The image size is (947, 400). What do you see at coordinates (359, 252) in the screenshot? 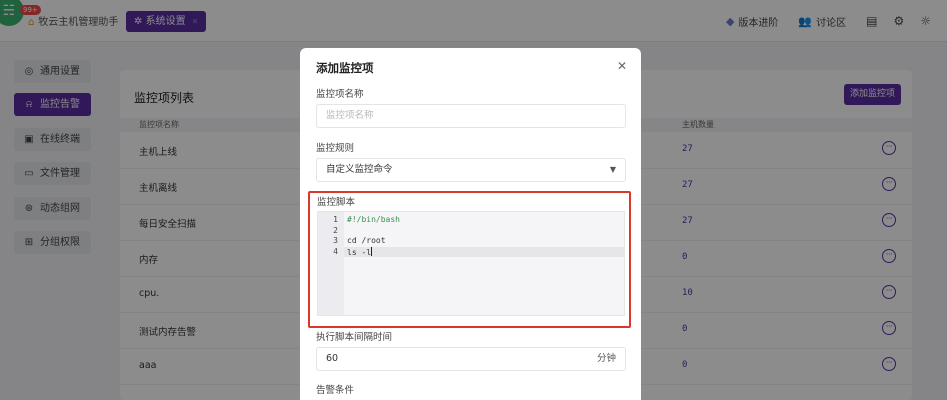
I see `code-line-text: ls -l` at bounding box center [359, 252].